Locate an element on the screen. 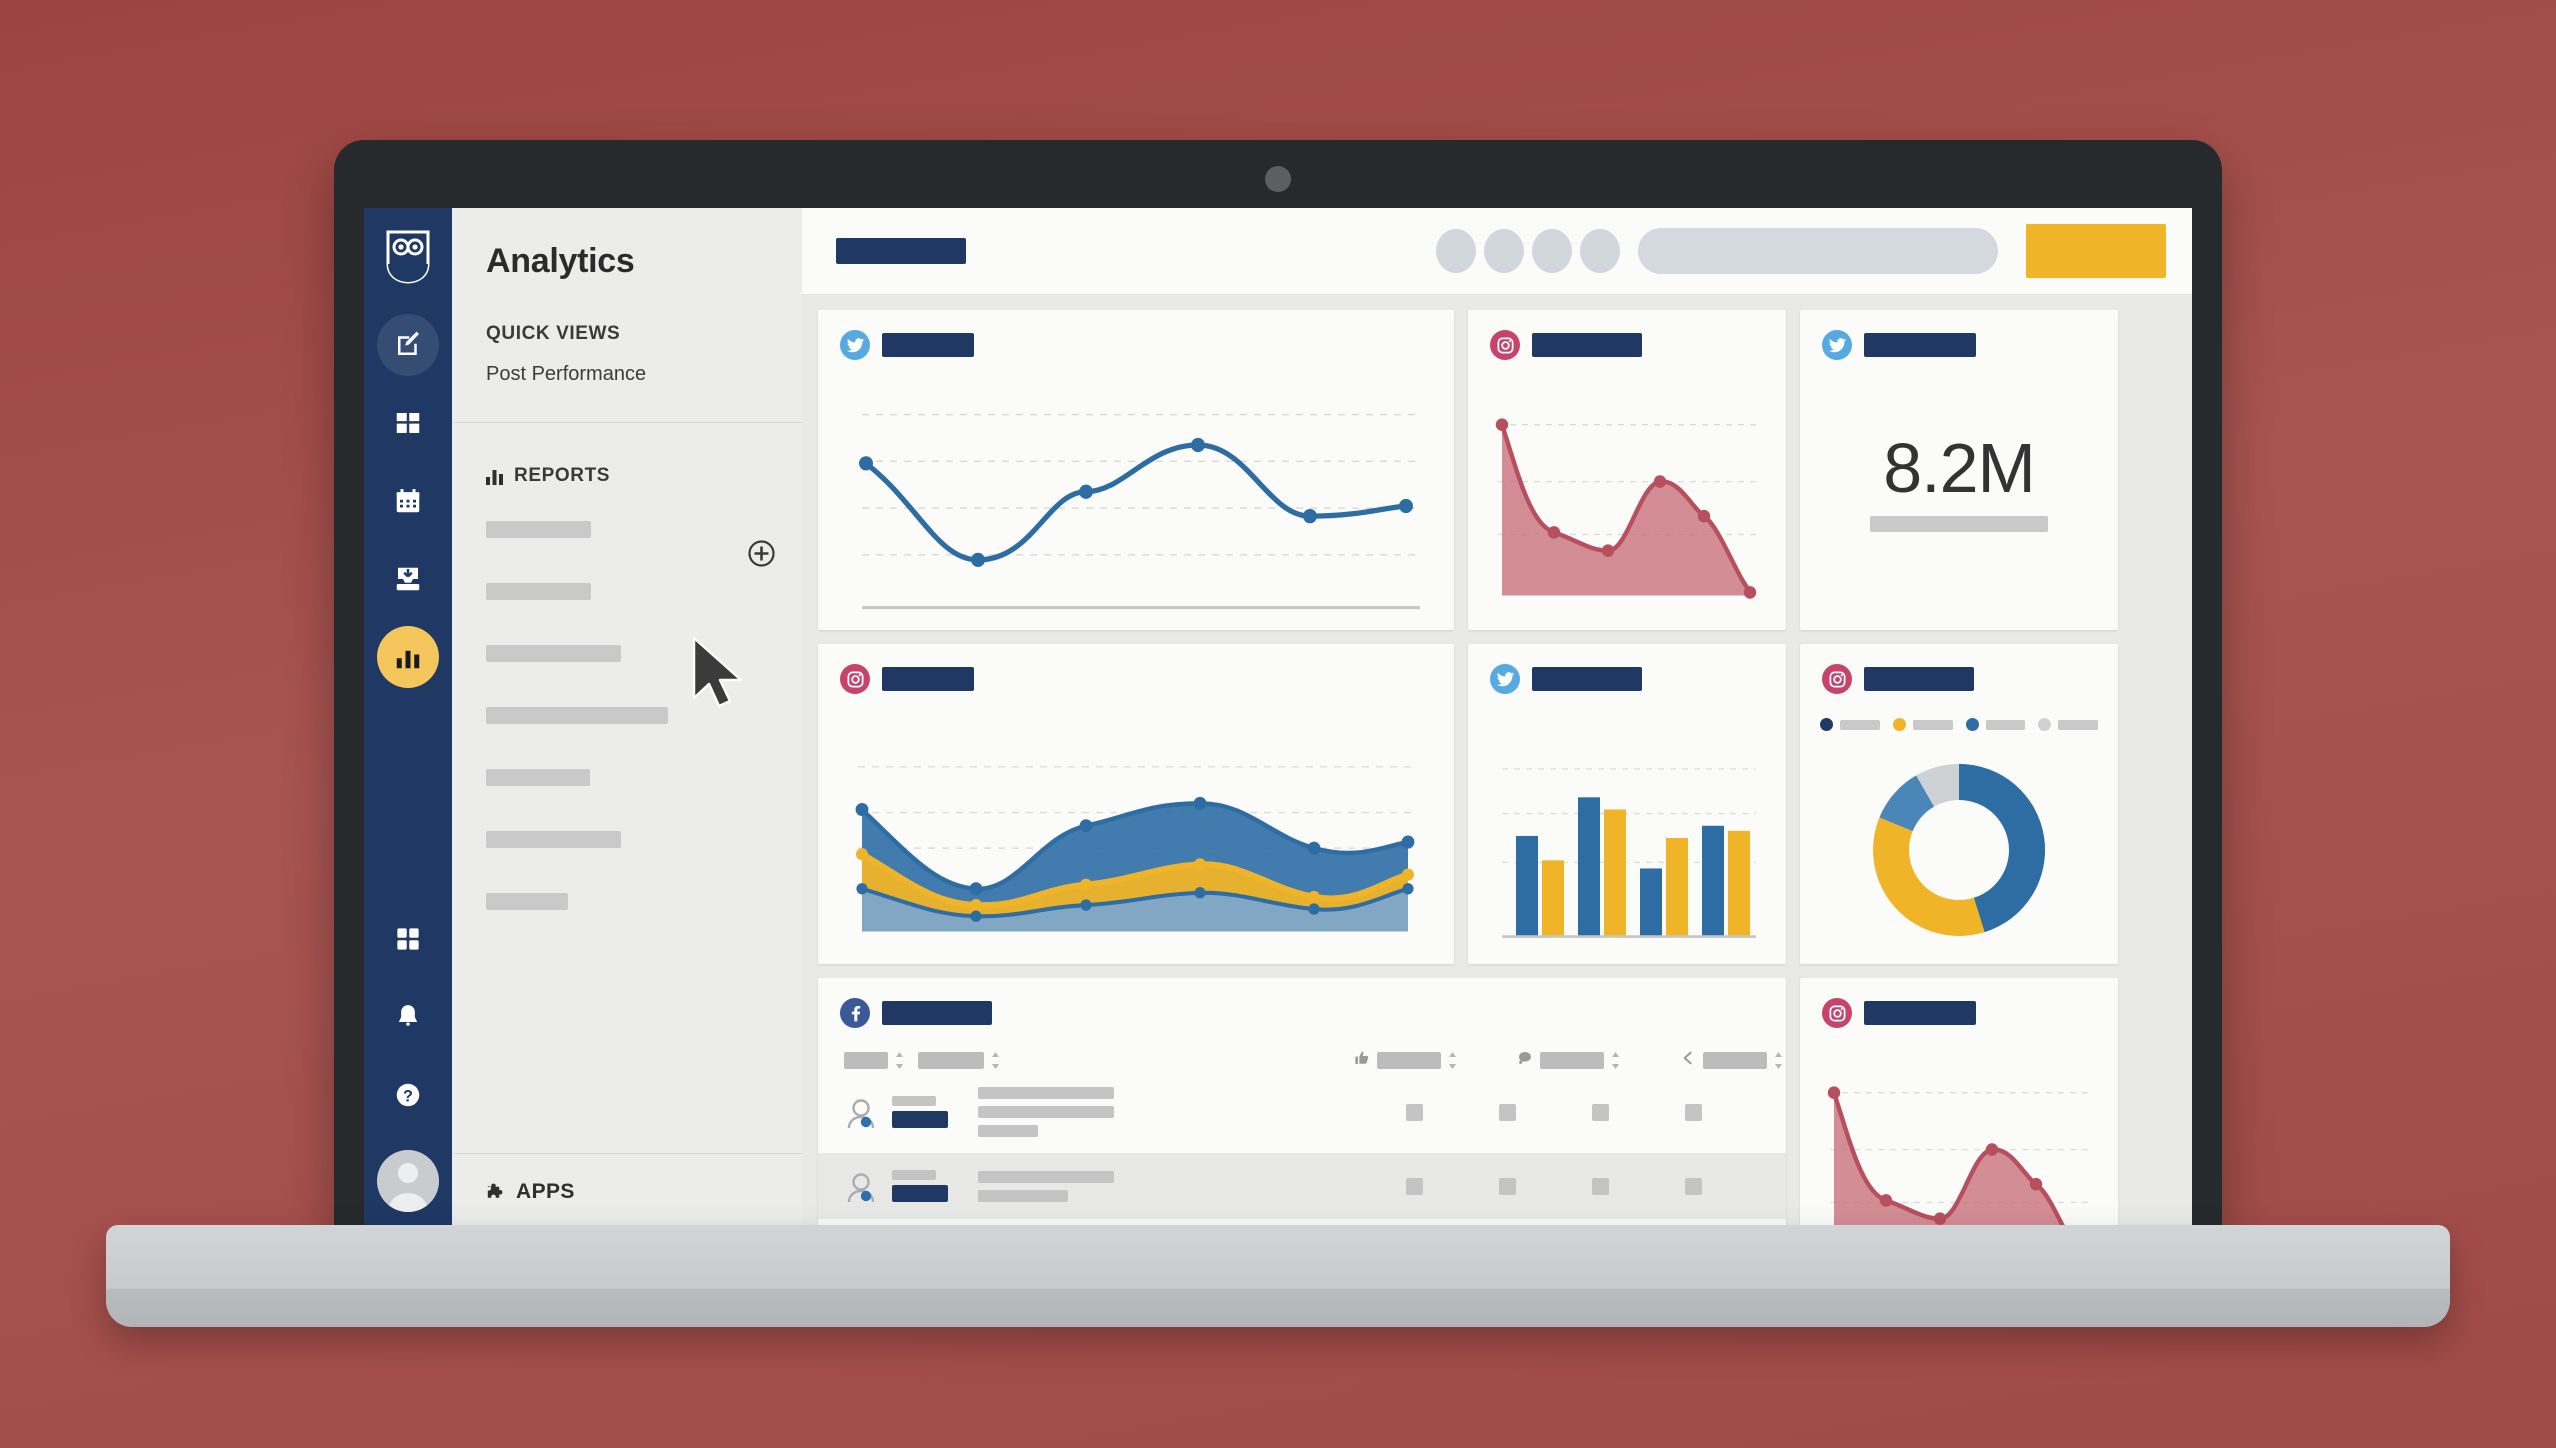  card-line-twitter is located at coordinates (1136, 470).